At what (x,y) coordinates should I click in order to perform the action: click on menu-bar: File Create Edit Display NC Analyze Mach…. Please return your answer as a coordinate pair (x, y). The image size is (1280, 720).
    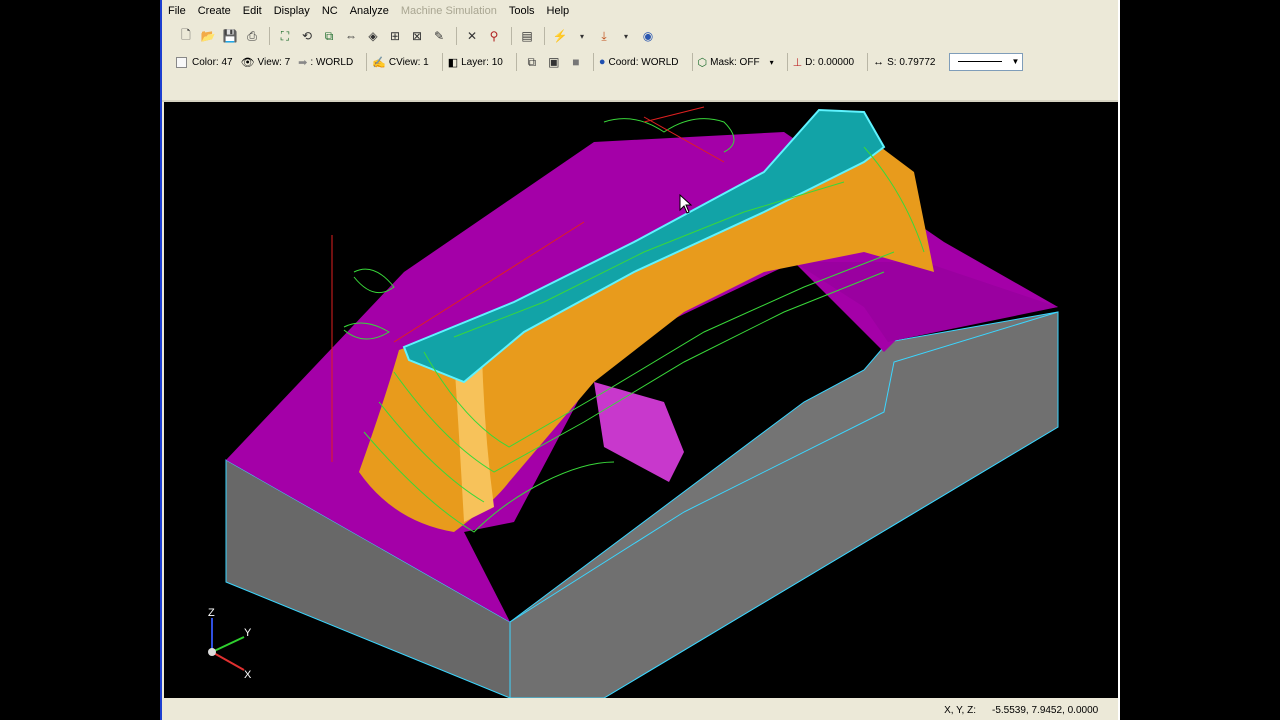
    Looking at the image, I should click on (640, 11).